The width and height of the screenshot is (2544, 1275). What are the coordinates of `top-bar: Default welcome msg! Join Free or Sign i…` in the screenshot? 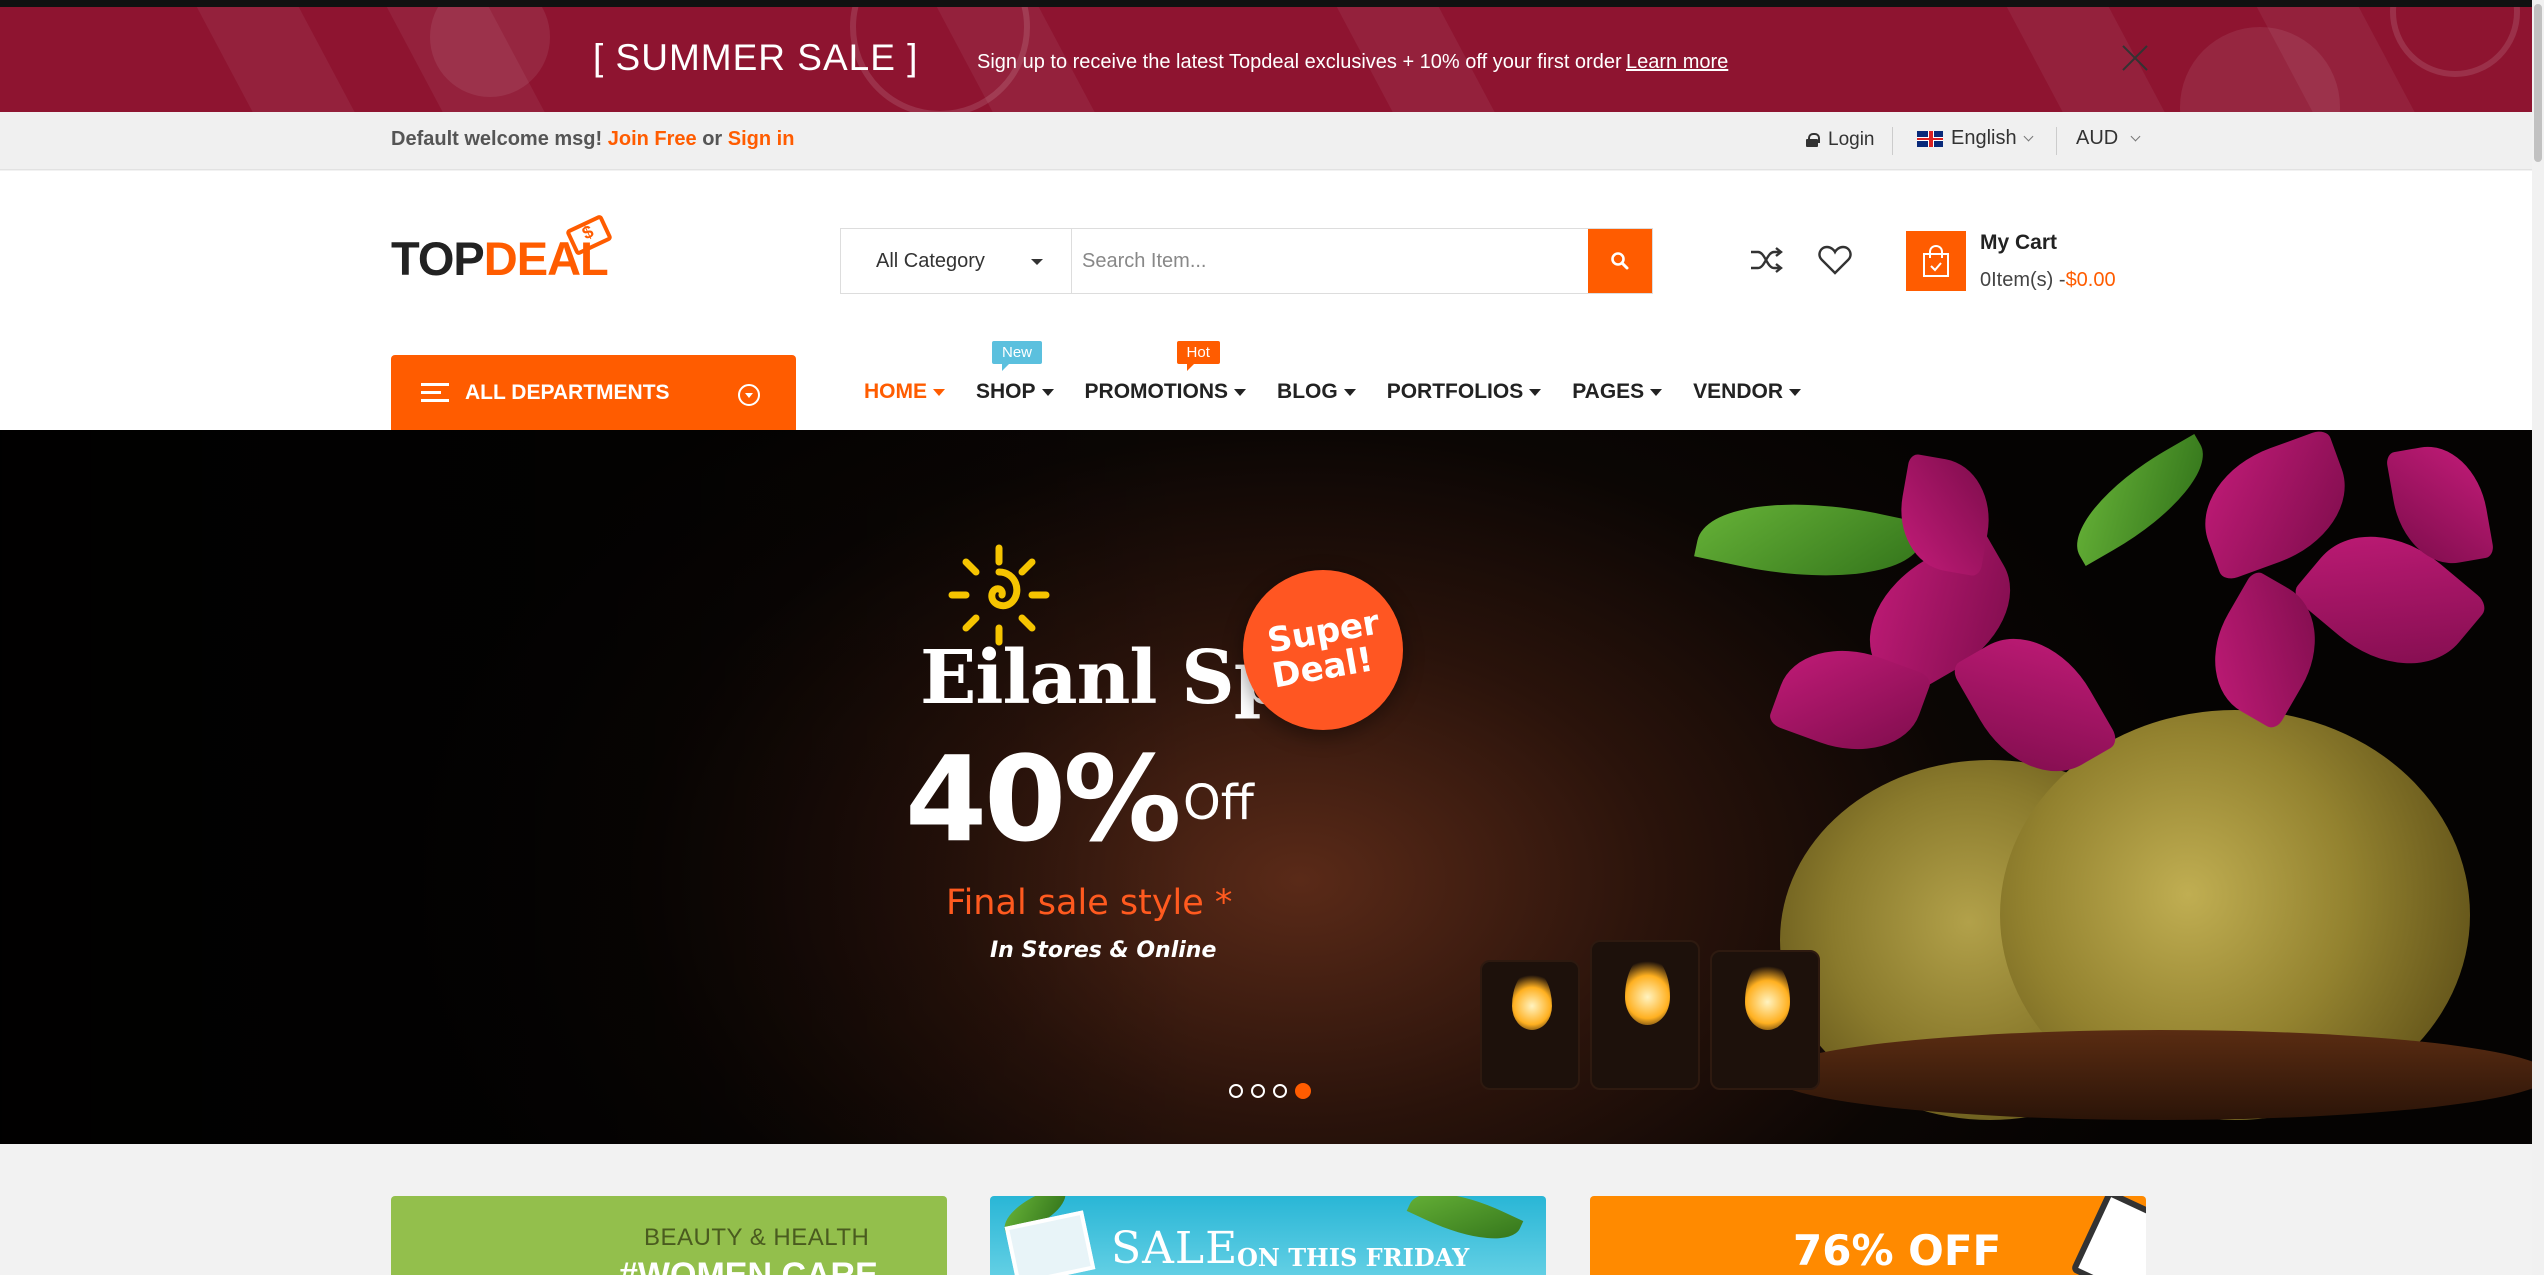 It's located at (1272, 141).